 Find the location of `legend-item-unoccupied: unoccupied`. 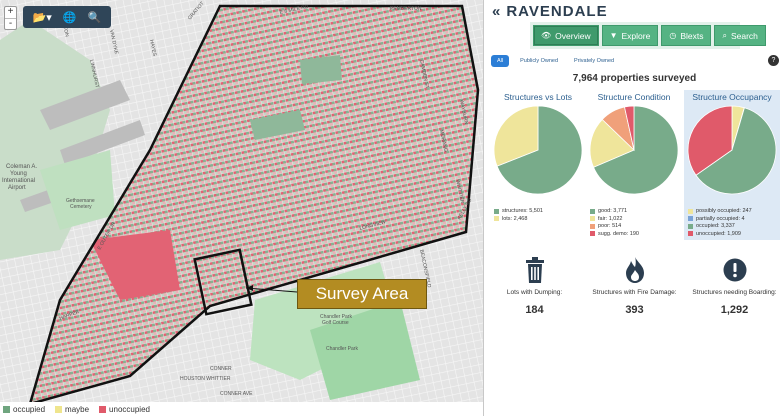

legend-item-unoccupied: unoccupied is located at coordinates (124, 409).